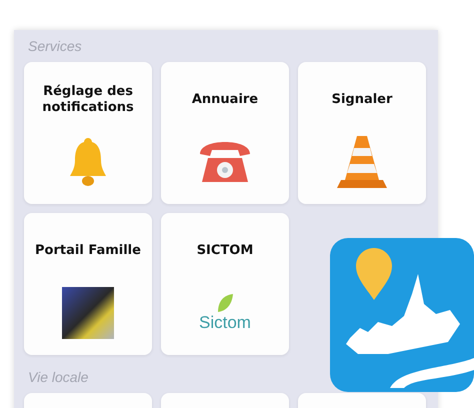  Describe the element at coordinates (88, 251) in the screenshot. I see `tile-label: Portail Famille` at that location.